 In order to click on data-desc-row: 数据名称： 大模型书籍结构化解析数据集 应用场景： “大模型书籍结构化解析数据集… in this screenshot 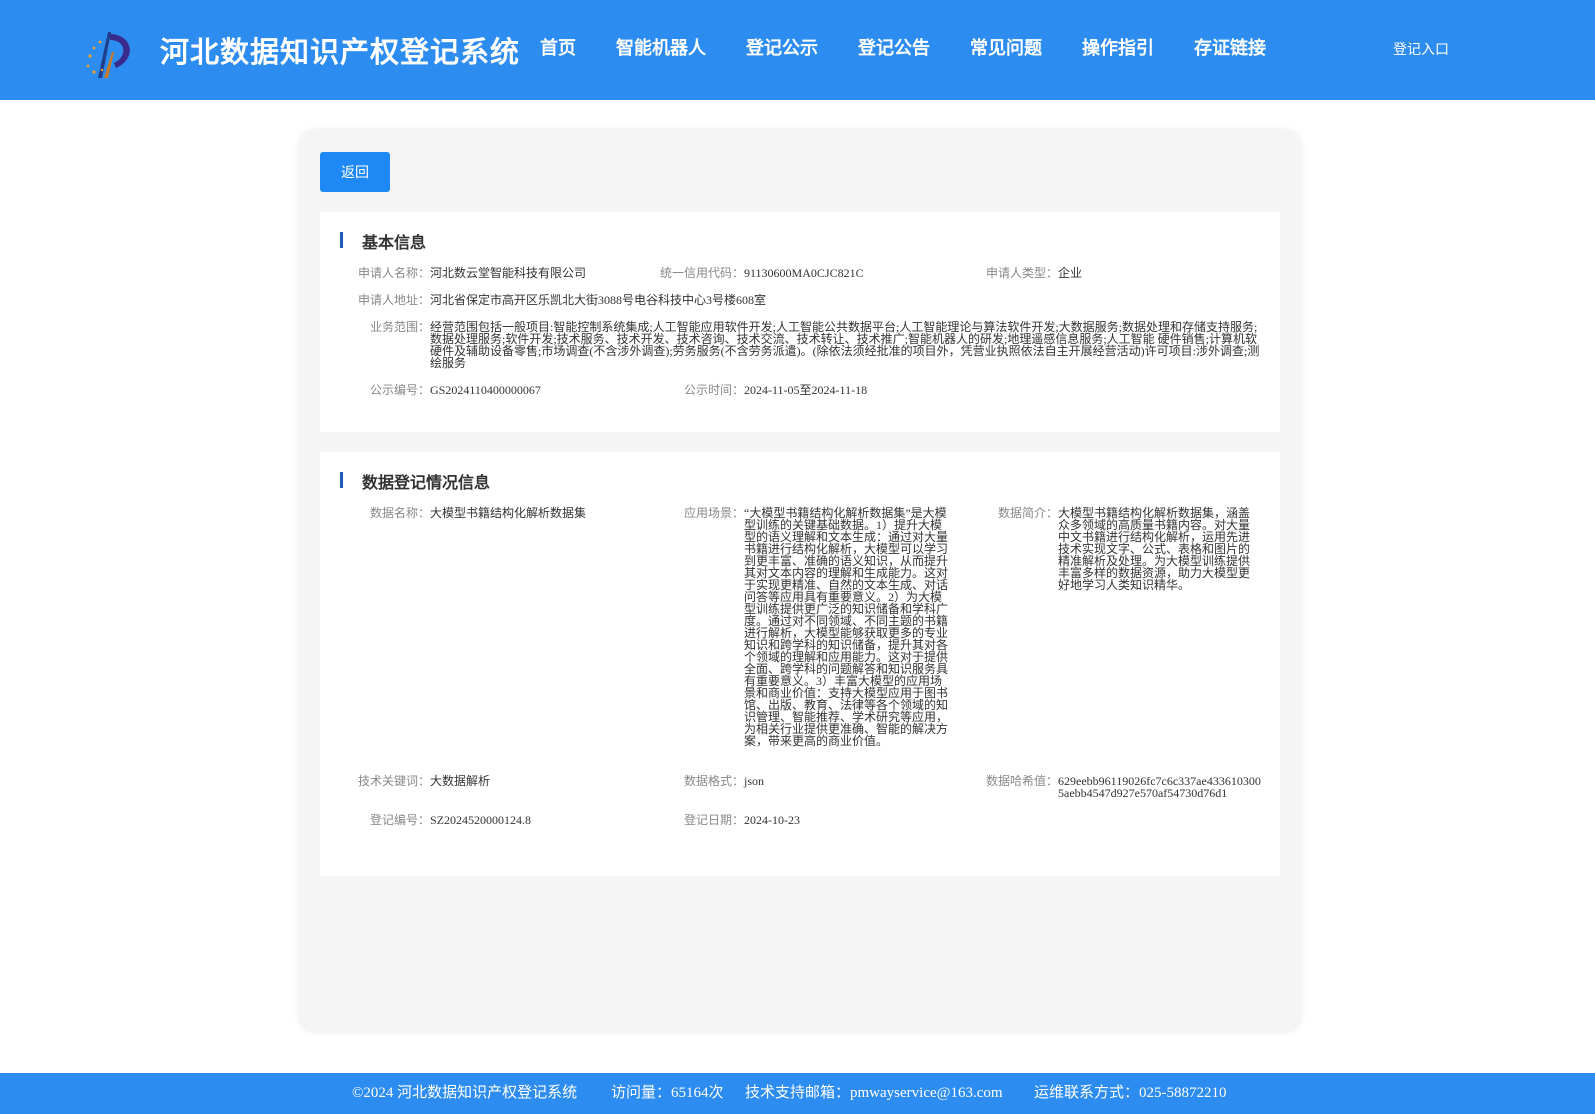, I will do `click(800, 632)`.